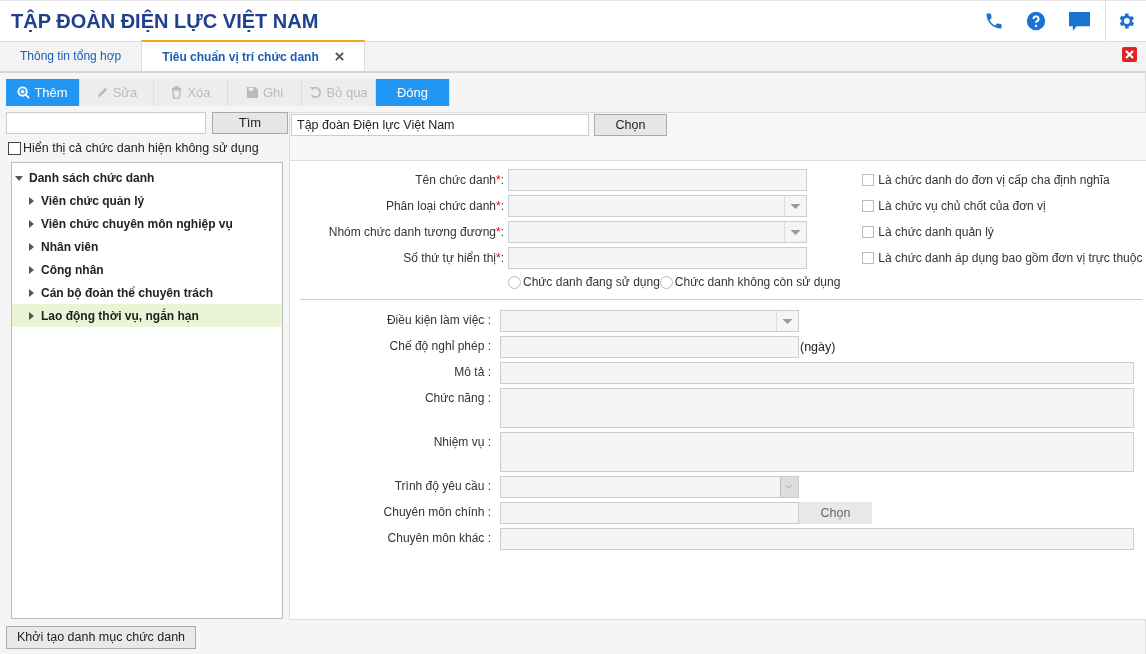  What do you see at coordinates (472, 372) in the screenshot?
I see `field-label: Mô tả :` at bounding box center [472, 372].